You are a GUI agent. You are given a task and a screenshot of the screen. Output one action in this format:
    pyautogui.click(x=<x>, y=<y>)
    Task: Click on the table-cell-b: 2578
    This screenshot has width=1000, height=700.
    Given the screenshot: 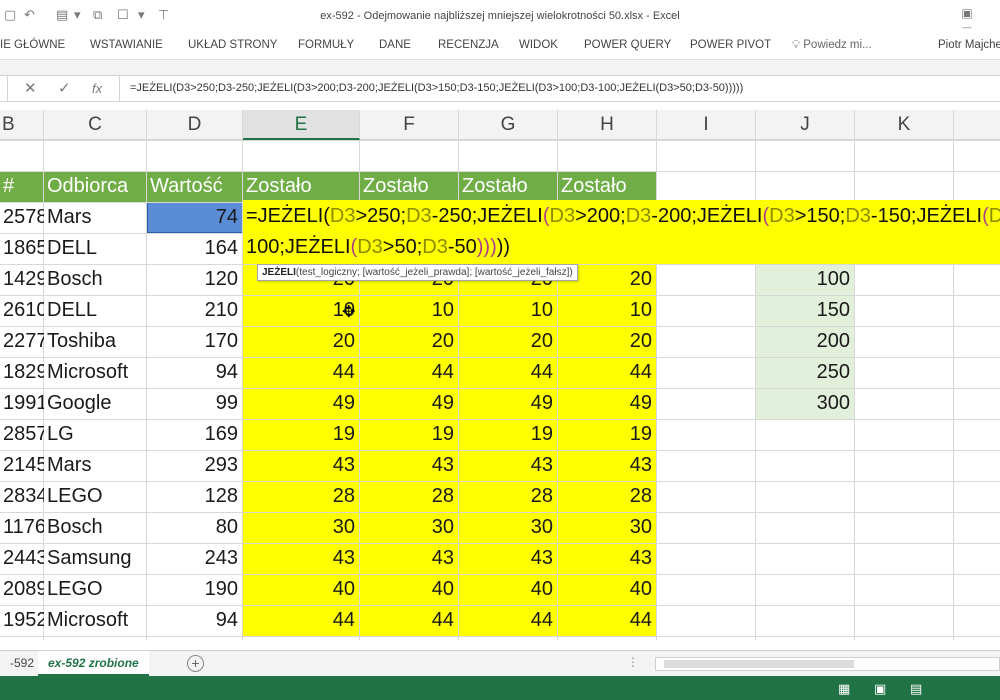 What is the action you would take?
    pyautogui.click(x=22, y=217)
    